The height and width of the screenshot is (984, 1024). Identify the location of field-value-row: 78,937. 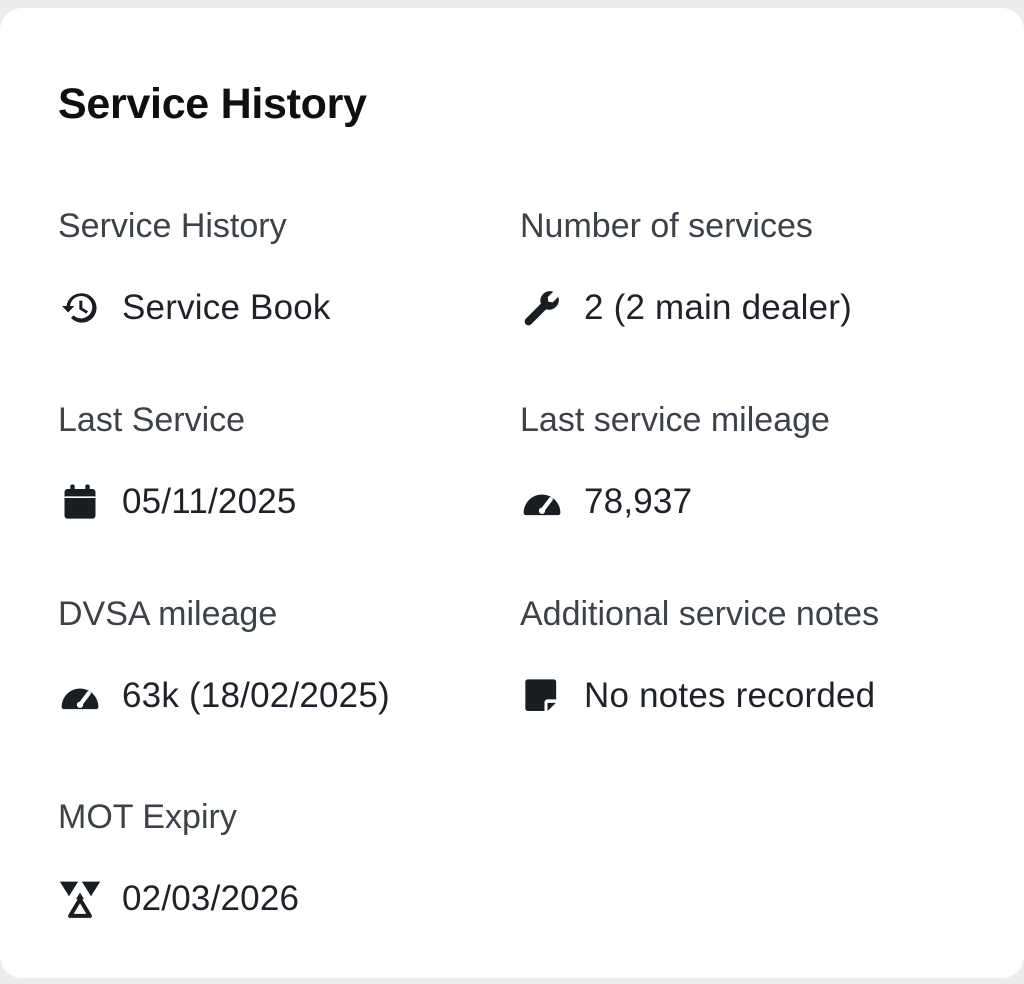
(740, 502).